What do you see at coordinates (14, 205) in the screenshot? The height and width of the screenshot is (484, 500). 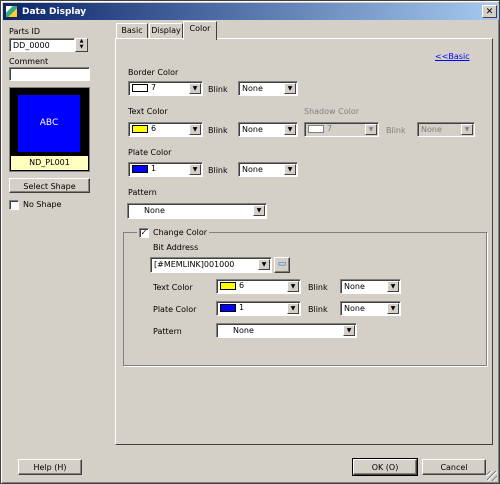 I see `no-shape-checkbox` at bounding box center [14, 205].